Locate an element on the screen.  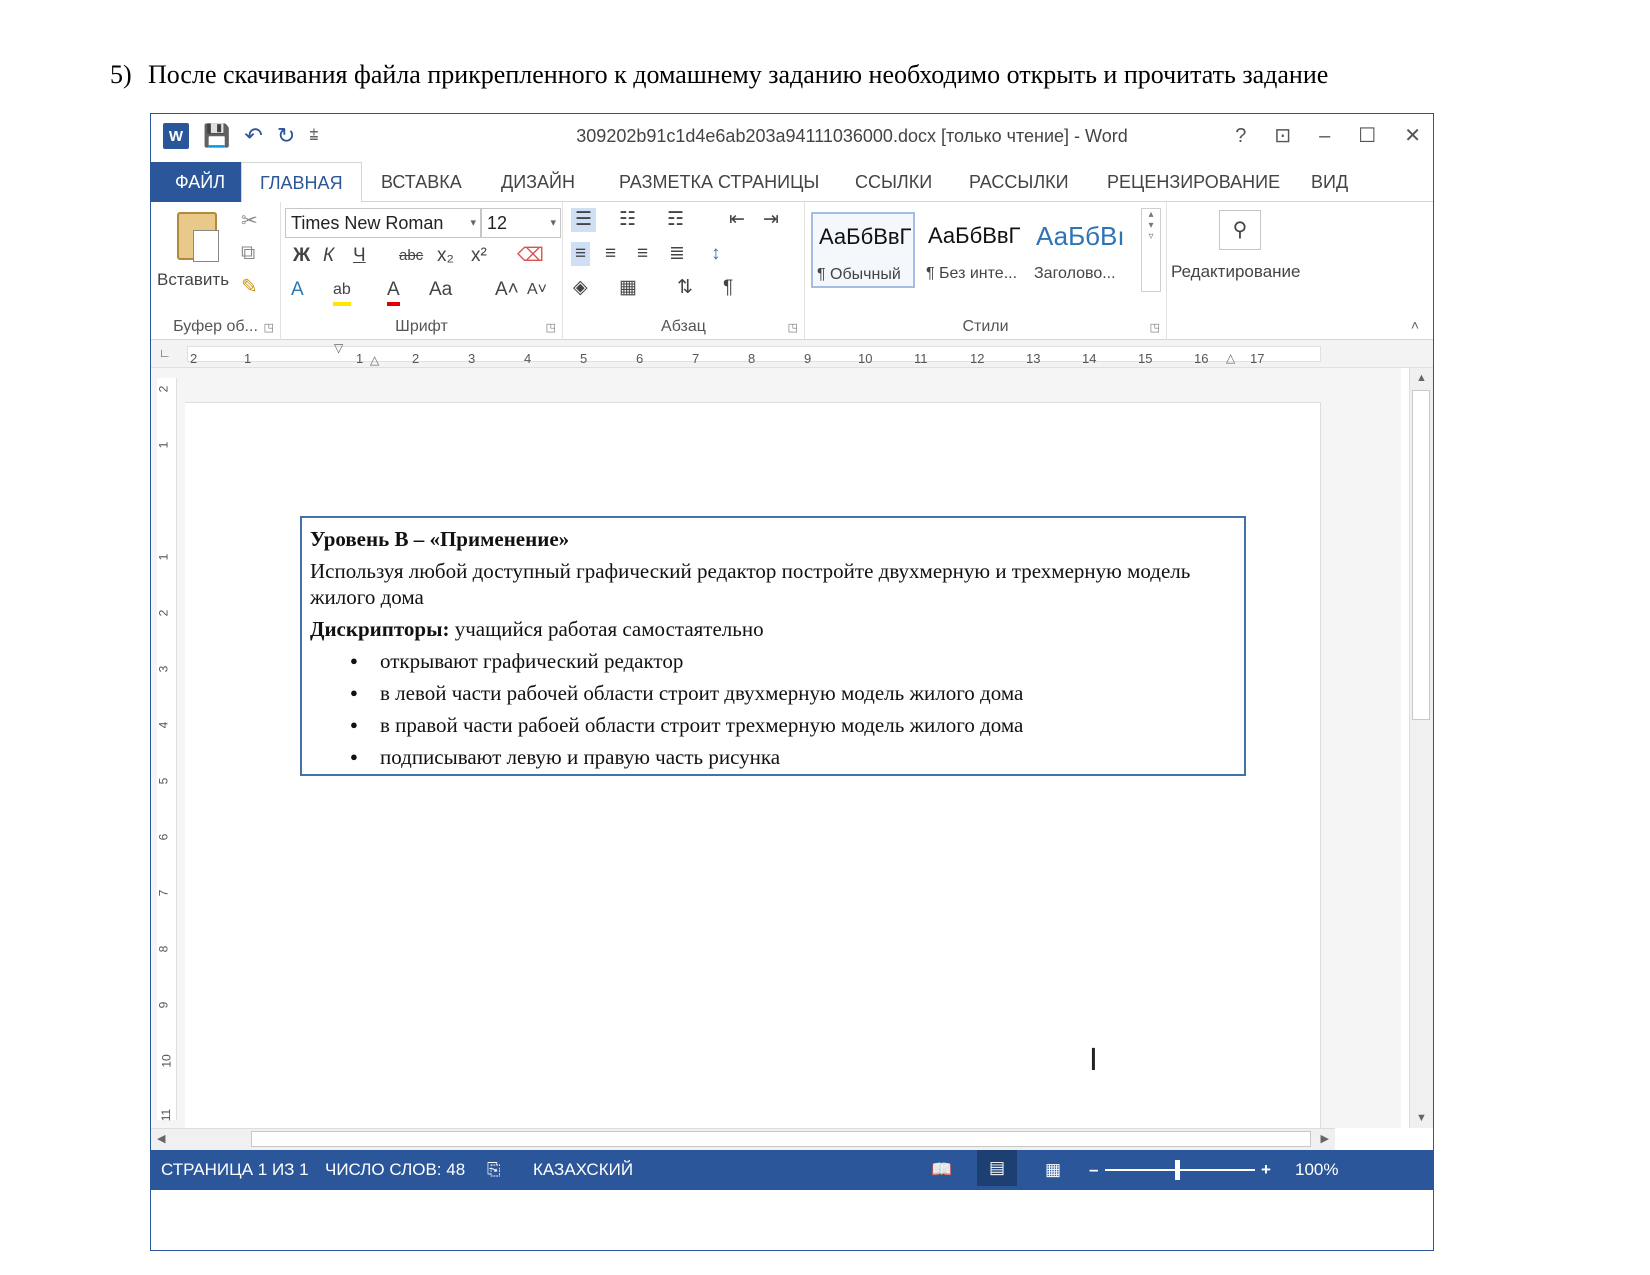
editing-button: Редактирование is located at coordinates (1236, 272).